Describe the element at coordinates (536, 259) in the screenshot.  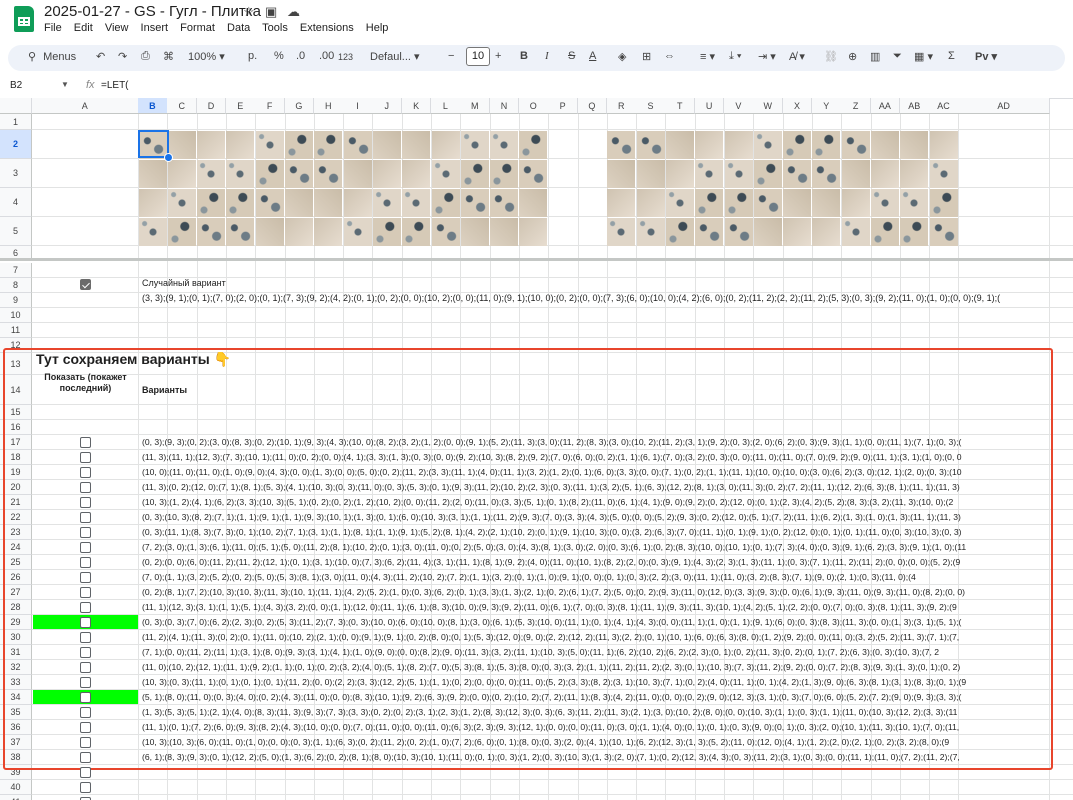
I see `frozen-rows-divider` at that location.